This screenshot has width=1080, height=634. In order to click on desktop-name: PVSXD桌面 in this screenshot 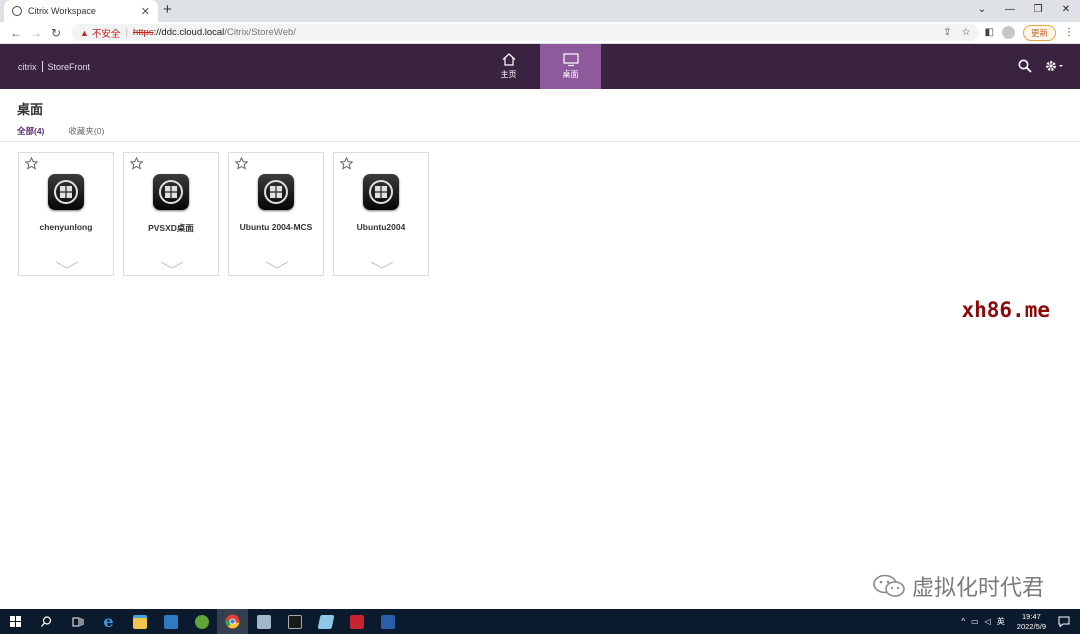, I will do `click(171, 228)`.